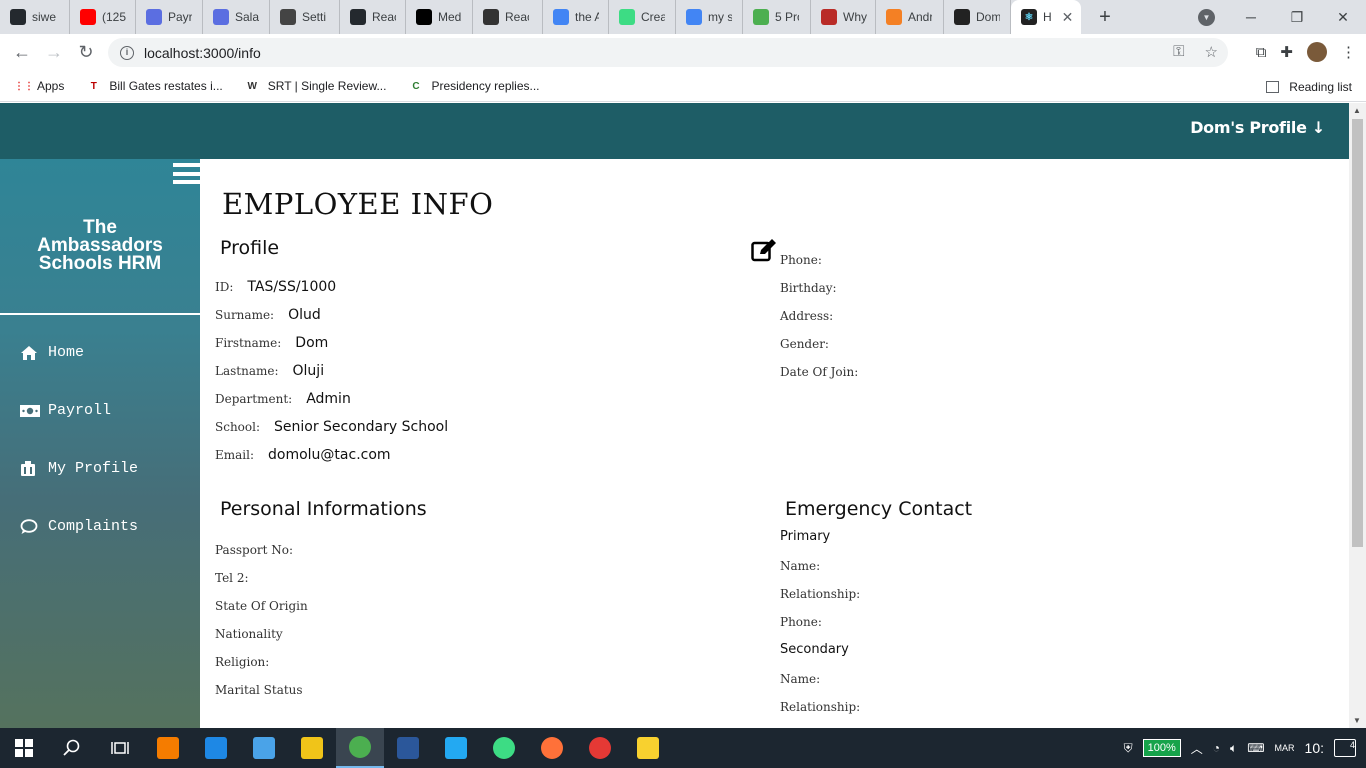 The image size is (1366, 768). Describe the element at coordinates (1343, 17) in the screenshot. I see `close-window-icon: ✕` at that location.